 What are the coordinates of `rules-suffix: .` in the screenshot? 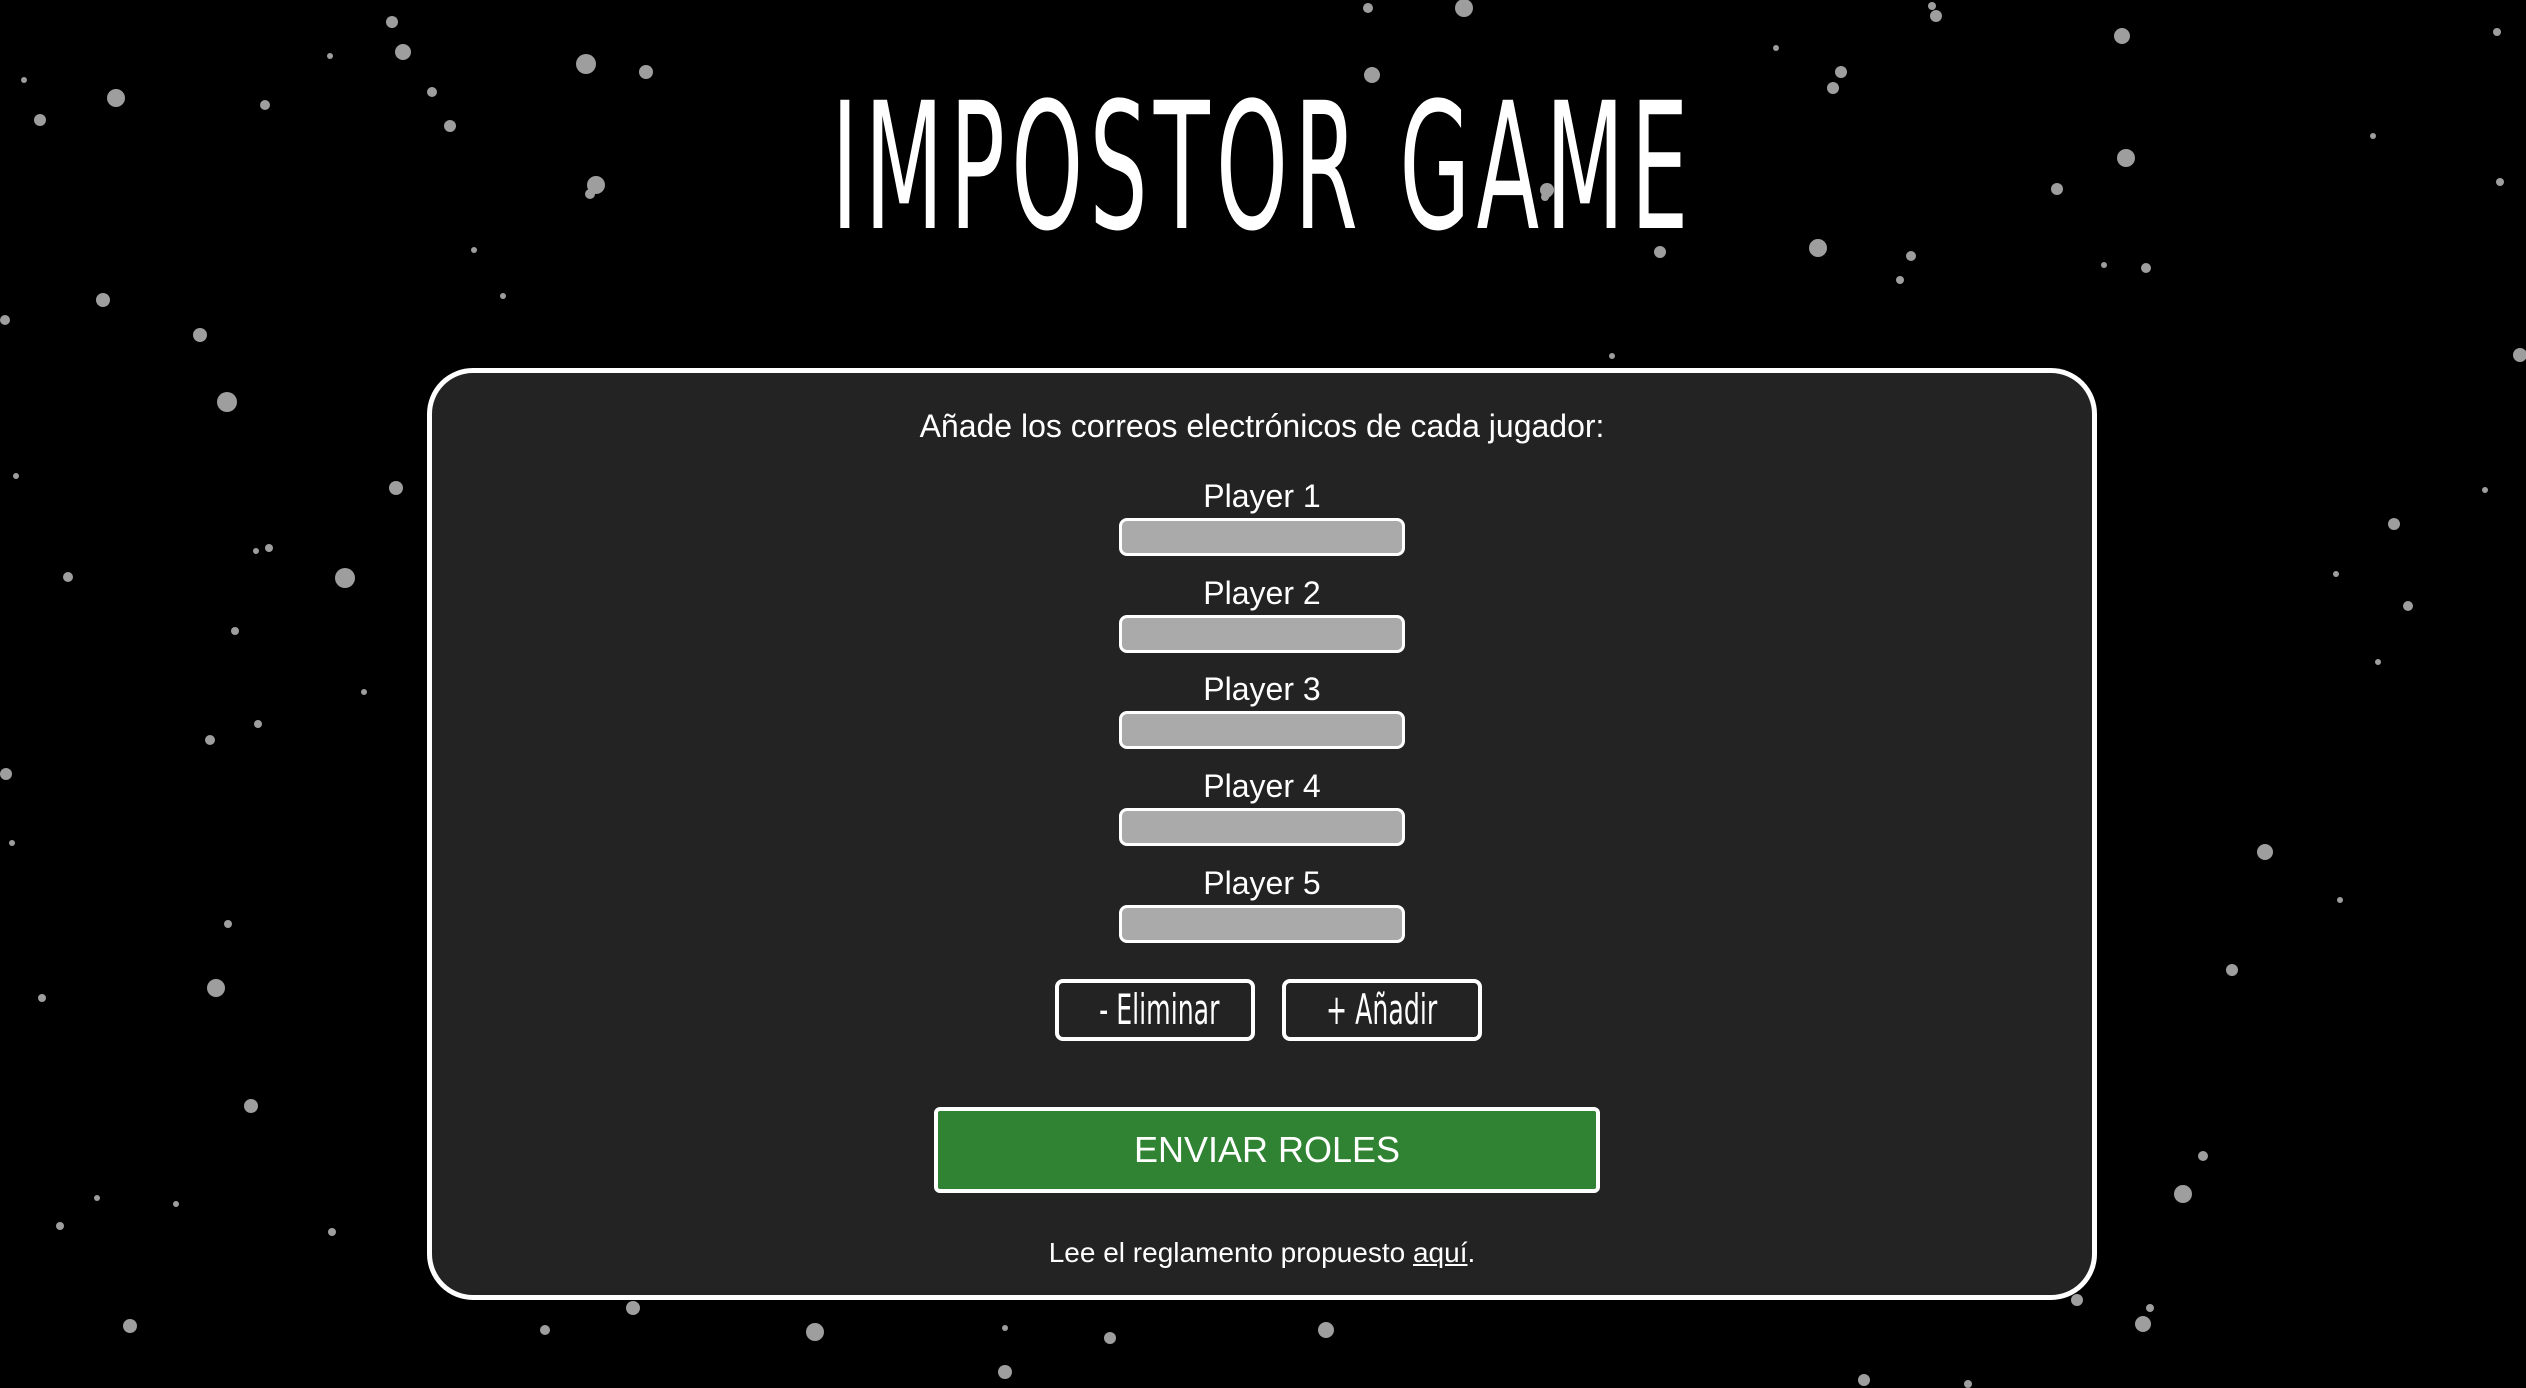 It's located at (1471, 1252).